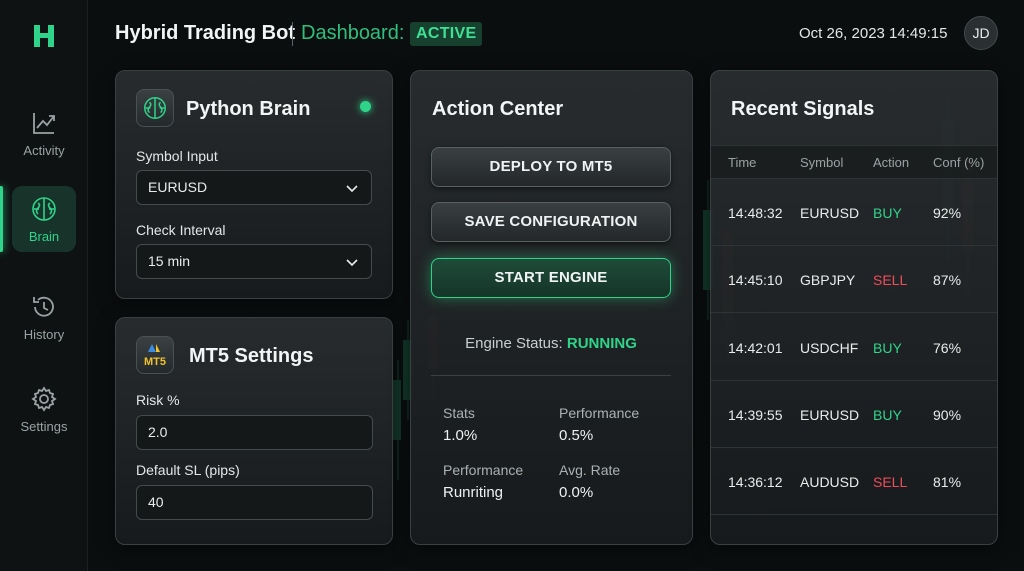  I want to click on signal-time: 14:42:01, so click(755, 348).